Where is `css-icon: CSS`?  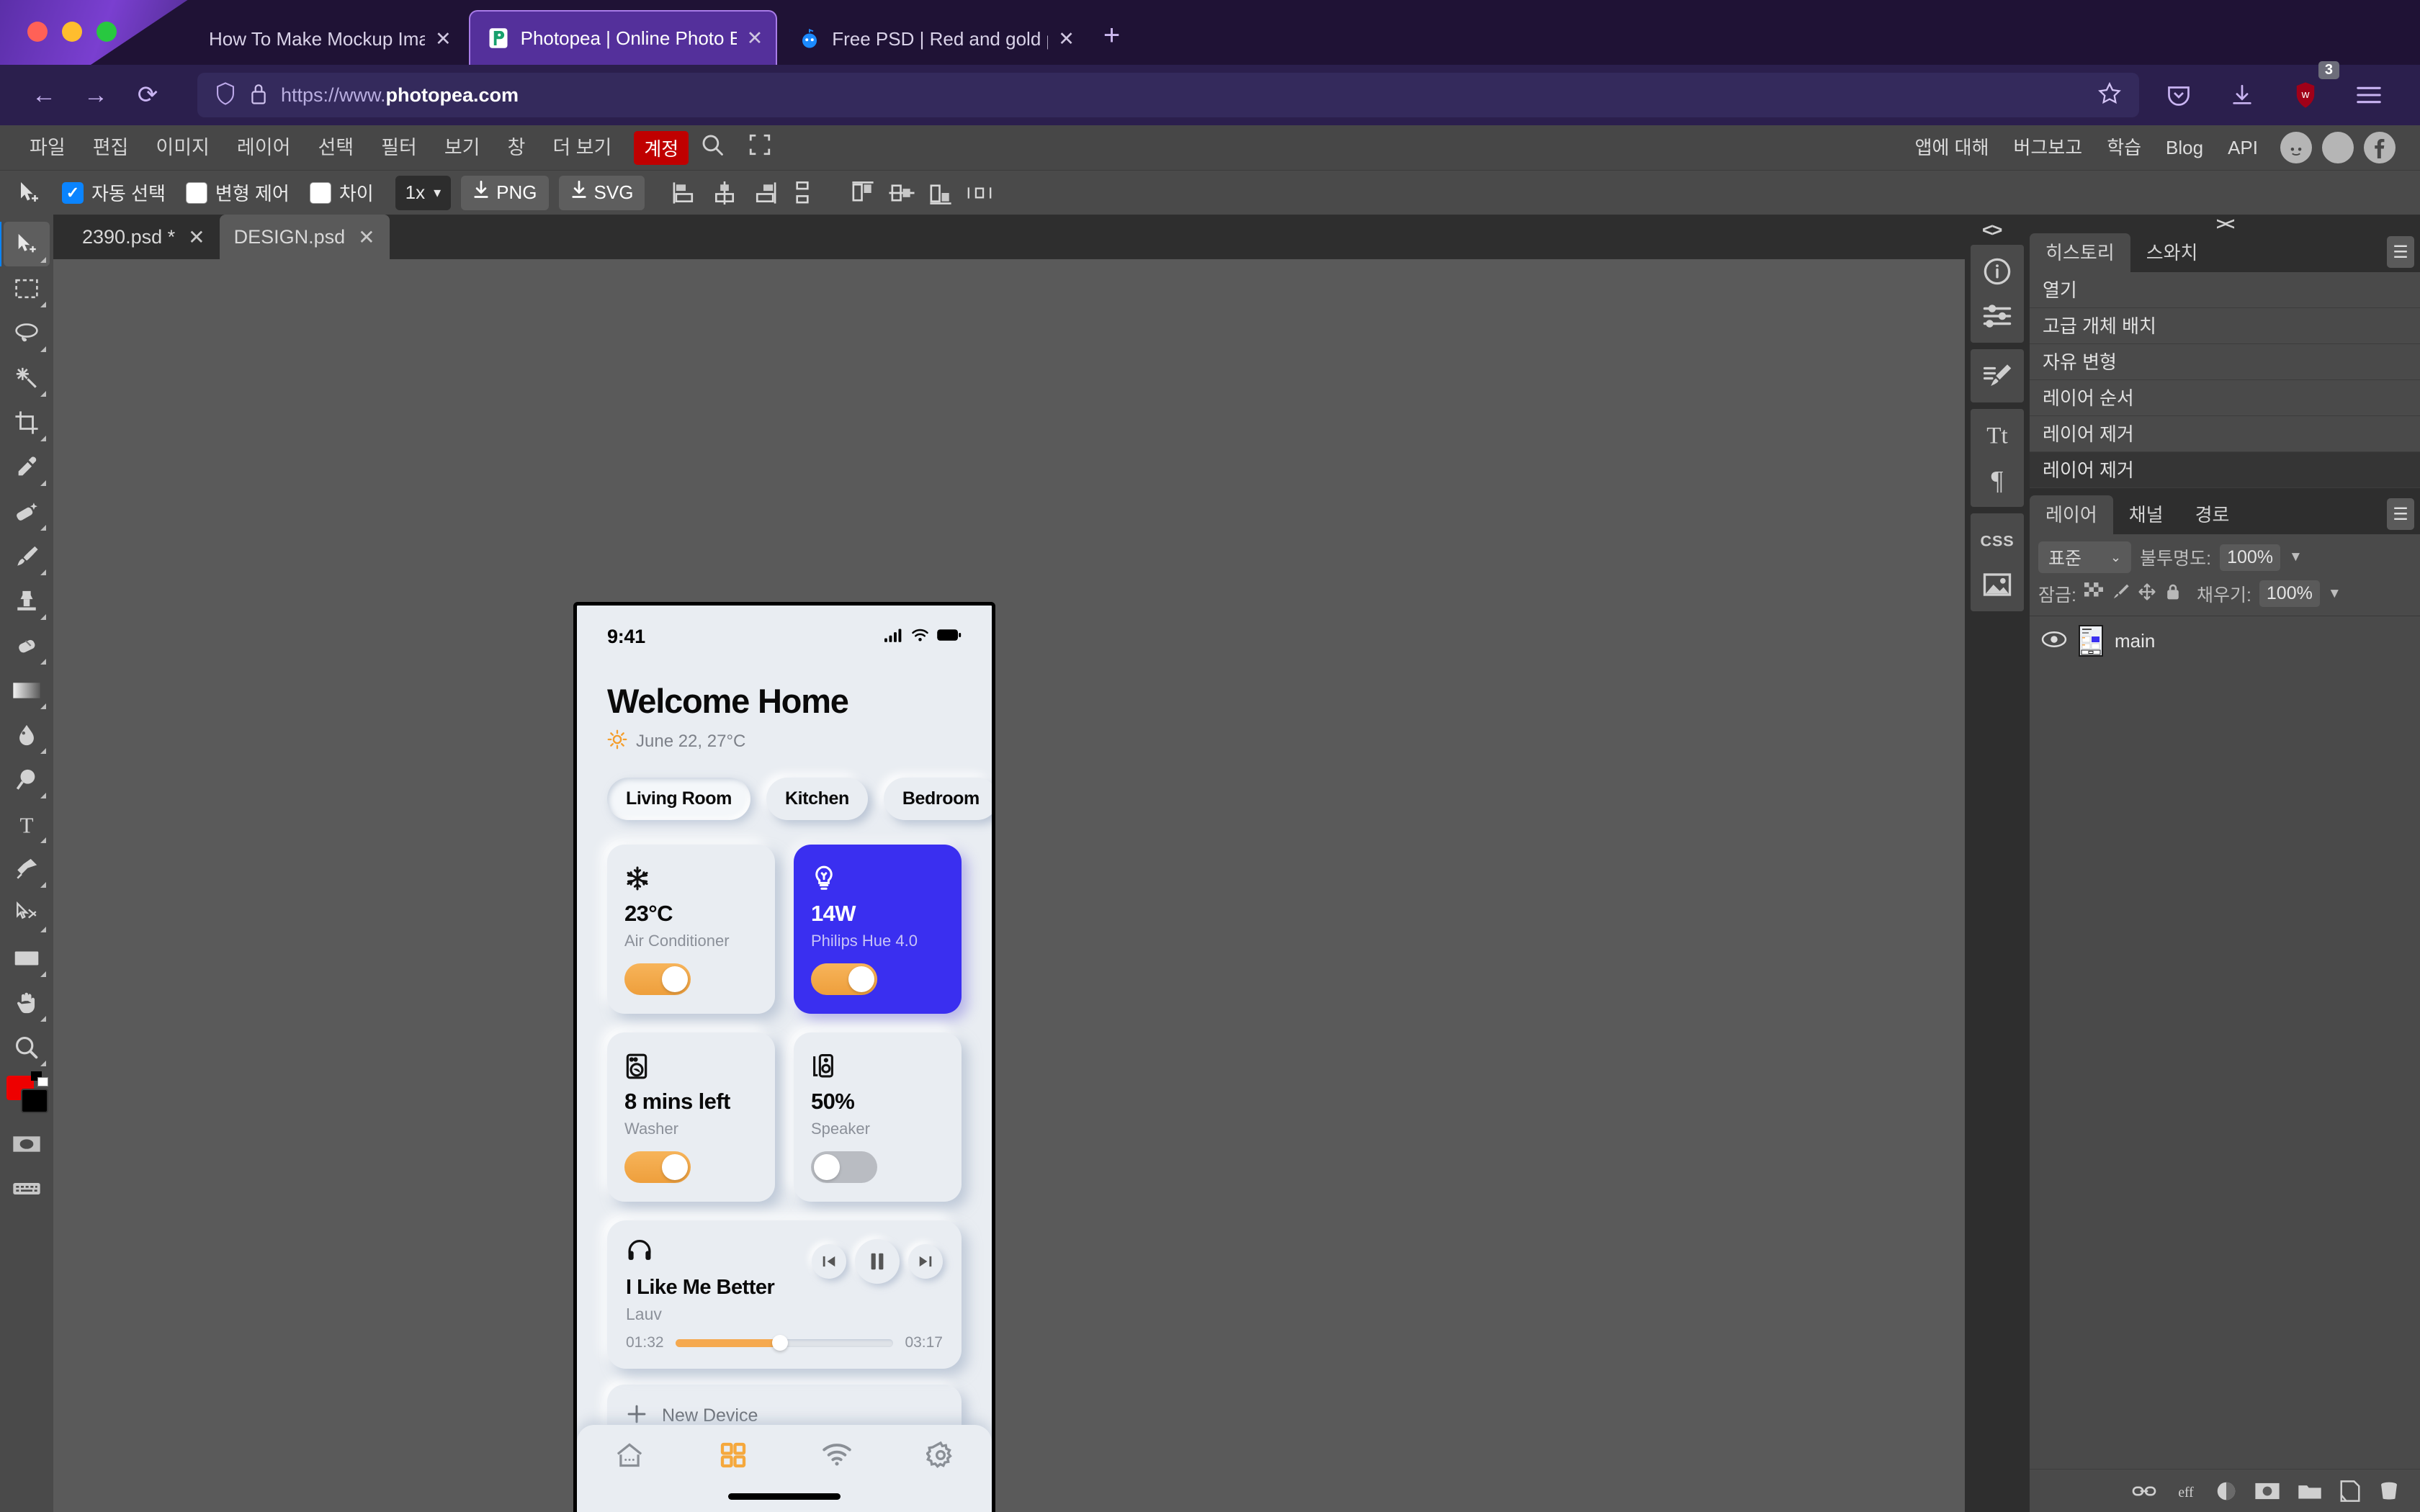
css-icon: CSS is located at coordinates (1997, 540).